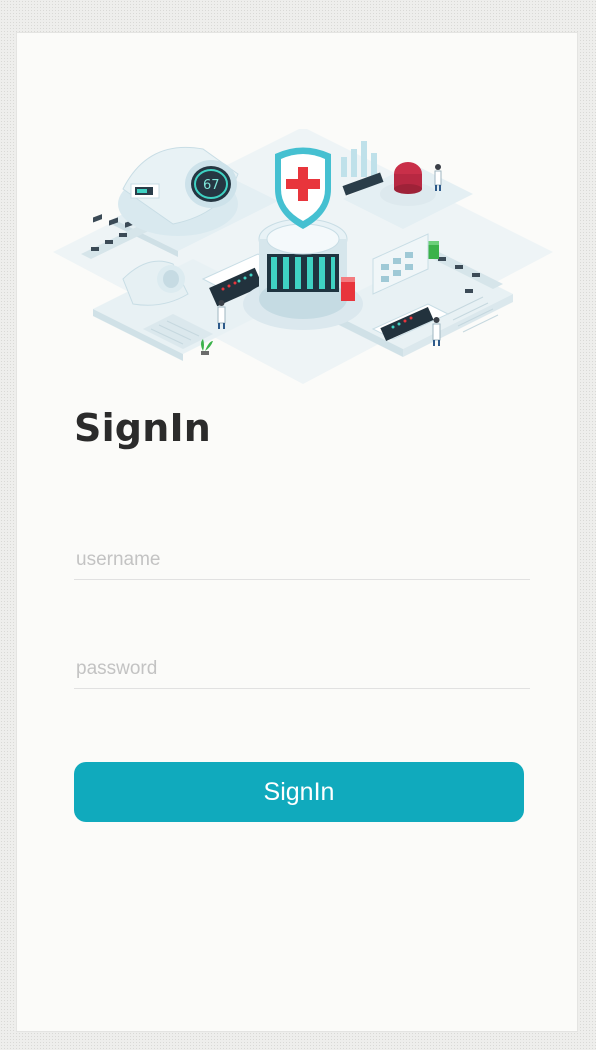 This screenshot has width=596, height=1050. Describe the element at coordinates (211, 185) in the screenshot. I see `gauge-readout: 67` at that location.